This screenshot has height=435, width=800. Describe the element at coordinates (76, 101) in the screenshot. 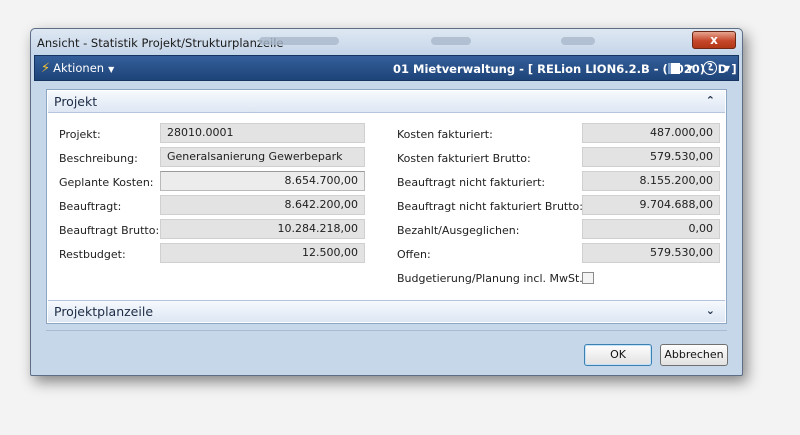

I see `fasttab-title: Projekt` at that location.